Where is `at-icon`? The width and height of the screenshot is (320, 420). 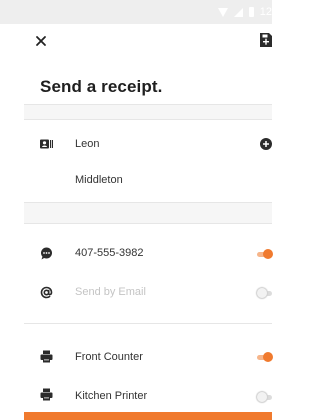 at-icon is located at coordinates (46, 292).